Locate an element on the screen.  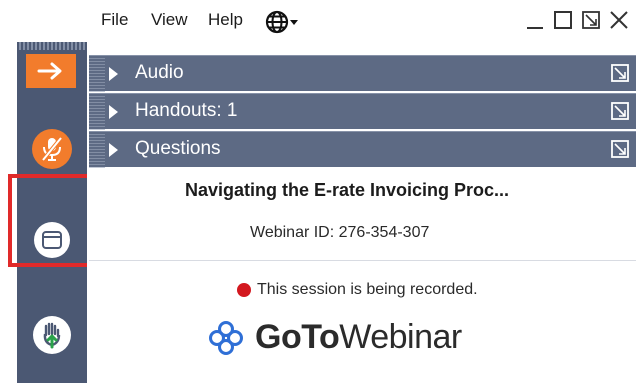
recording-notice: This session is being recorded. is located at coordinates (357, 290).